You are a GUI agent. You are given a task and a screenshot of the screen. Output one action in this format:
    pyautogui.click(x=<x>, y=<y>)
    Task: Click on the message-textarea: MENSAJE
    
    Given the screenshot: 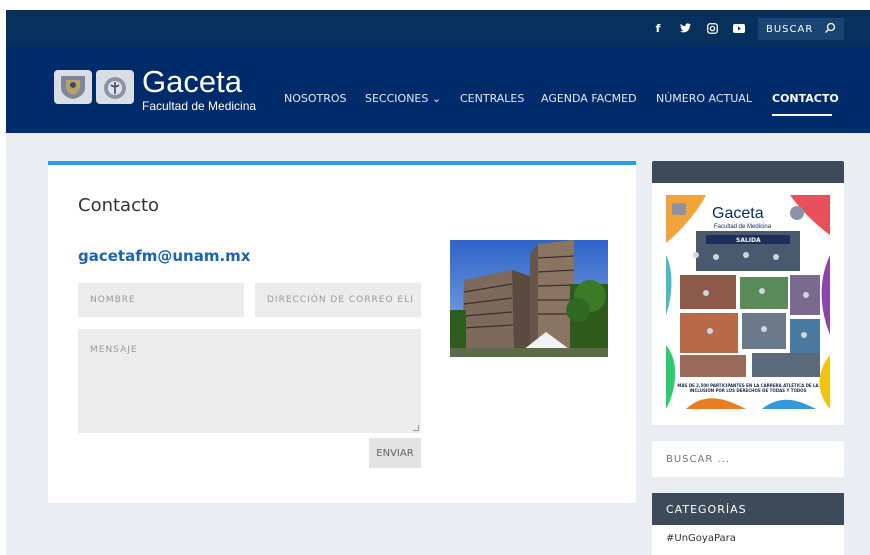 What is the action you would take?
    pyautogui.click(x=249, y=381)
    